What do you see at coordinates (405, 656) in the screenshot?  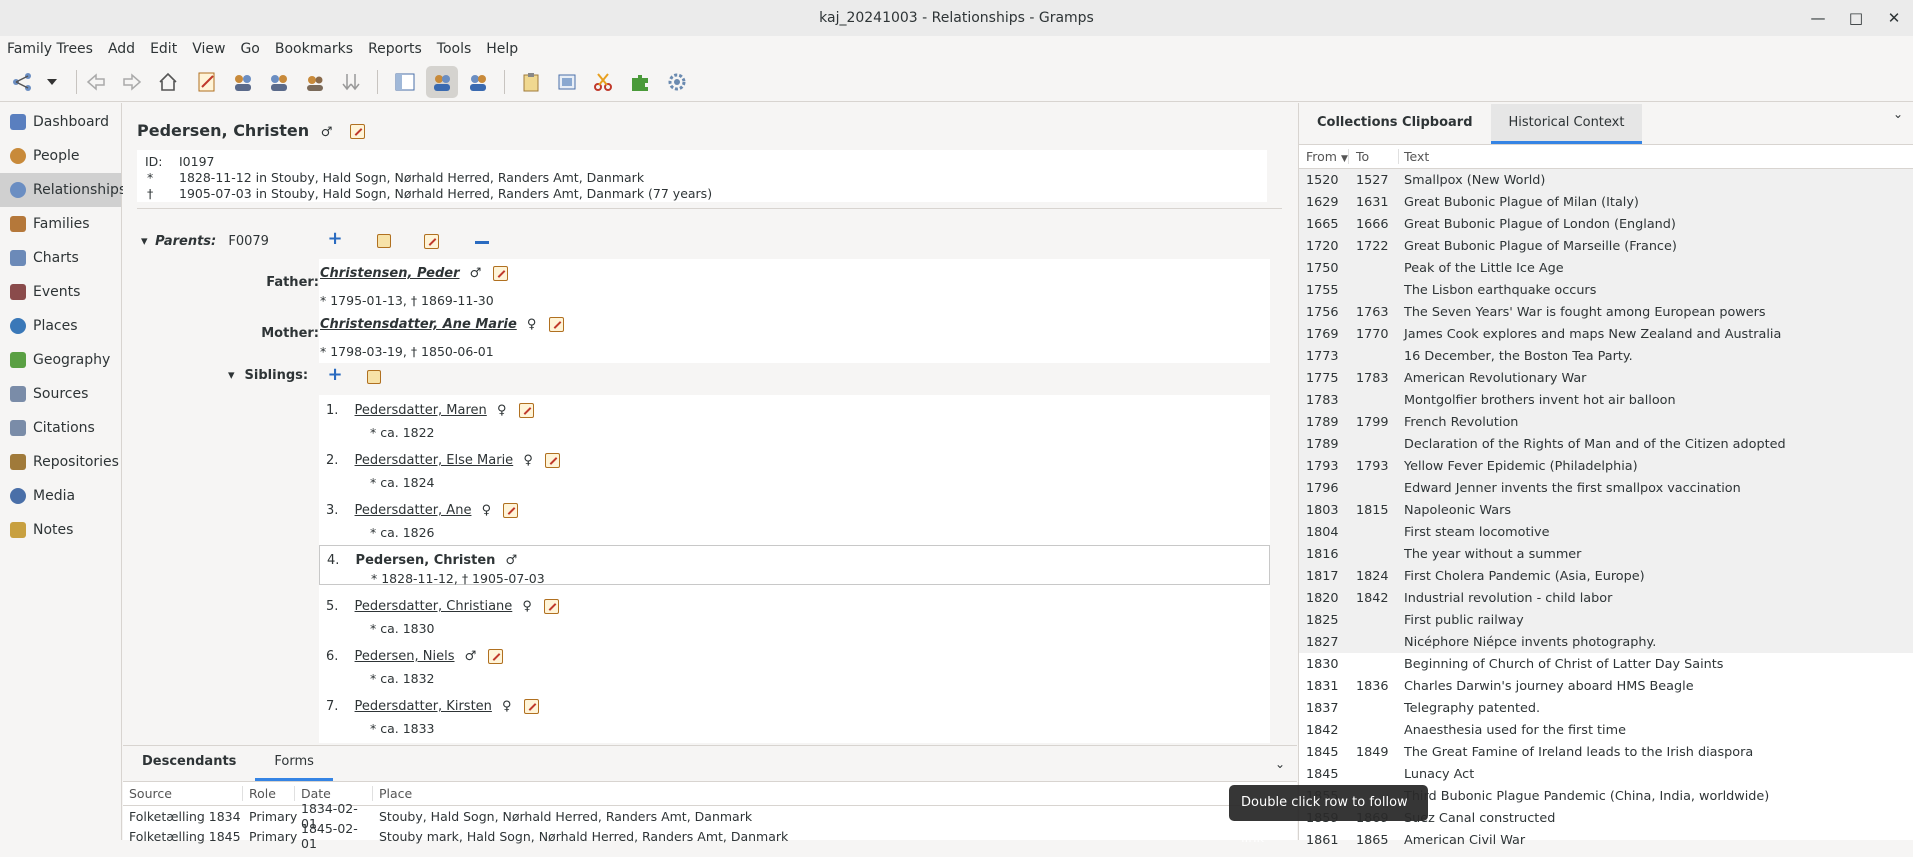 I see `sibling-name-link: Pedersen, Niels` at bounding box center [405, 656].